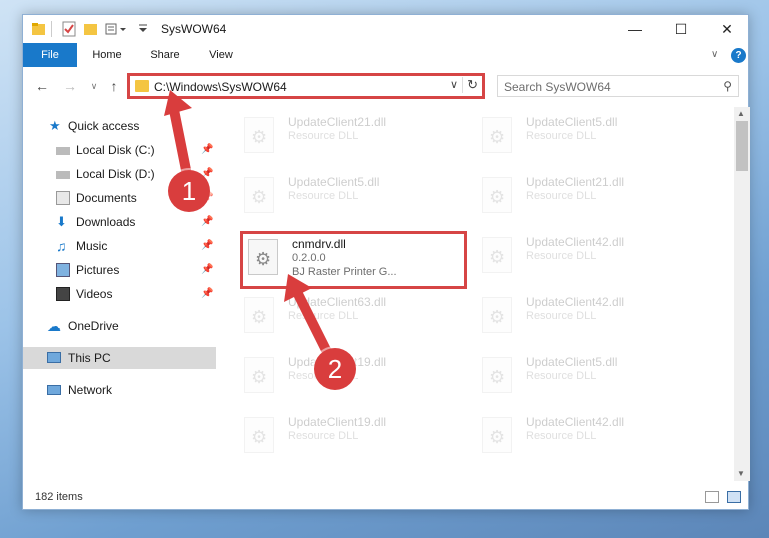  Describe the element at coordinates (742, 146) in the screenshot. I see `scrollbar-thumb` at that location.